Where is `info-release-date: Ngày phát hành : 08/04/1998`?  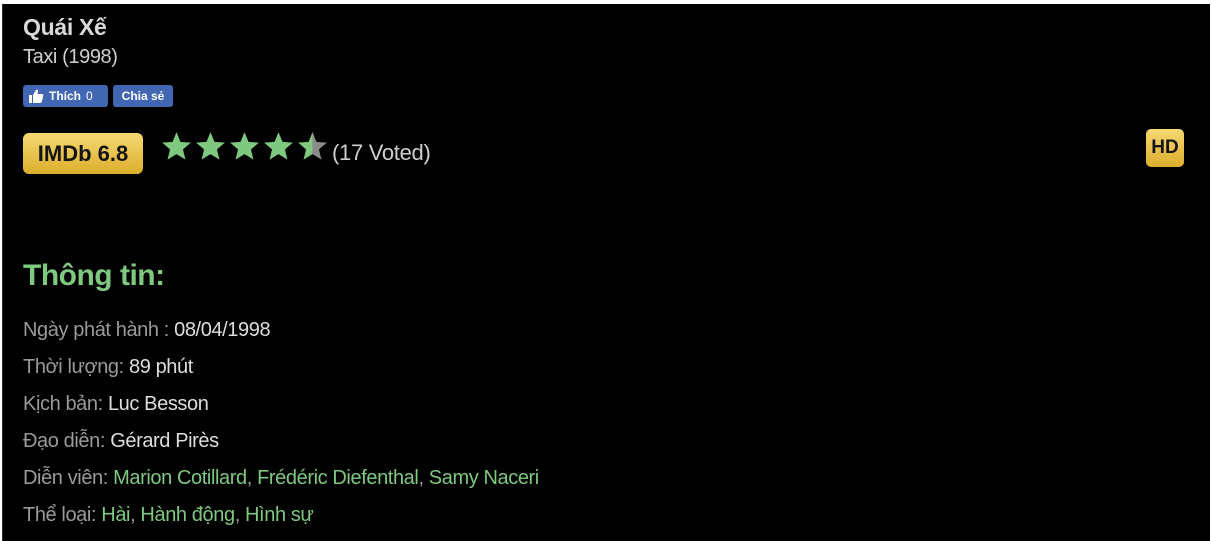 info-release-date: Ngày phát hành : 08/04/1998 is located at coordinates (147, 330).